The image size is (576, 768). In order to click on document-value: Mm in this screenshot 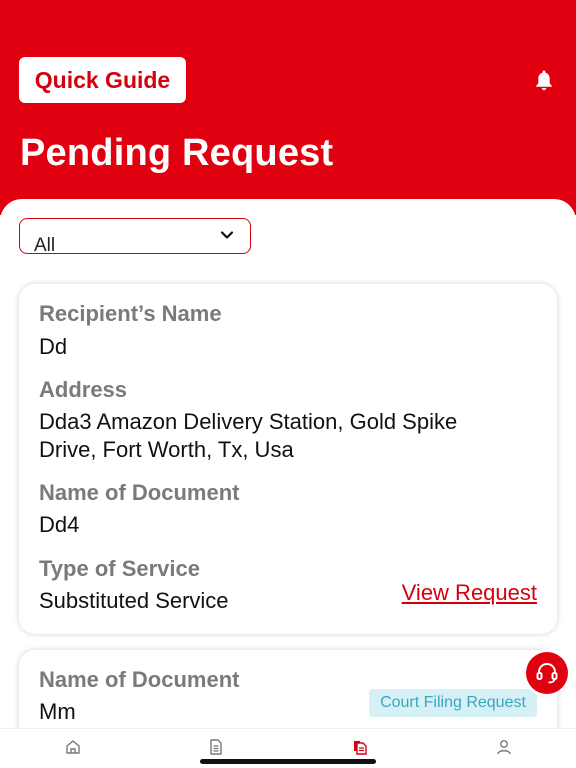, I will do `click(57, 711)`.